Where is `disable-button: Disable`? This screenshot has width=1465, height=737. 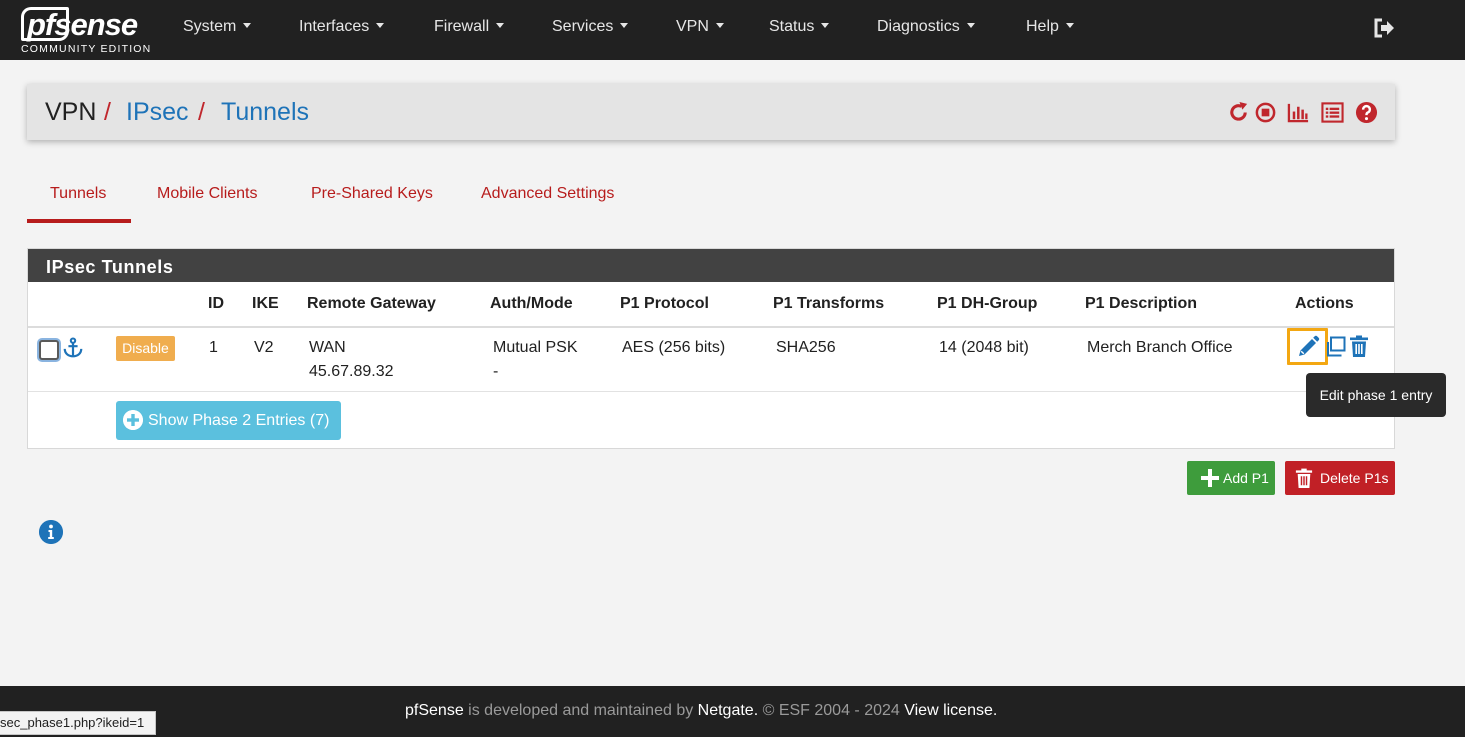
disable-button: Disable is located at coordinates (145, 348).